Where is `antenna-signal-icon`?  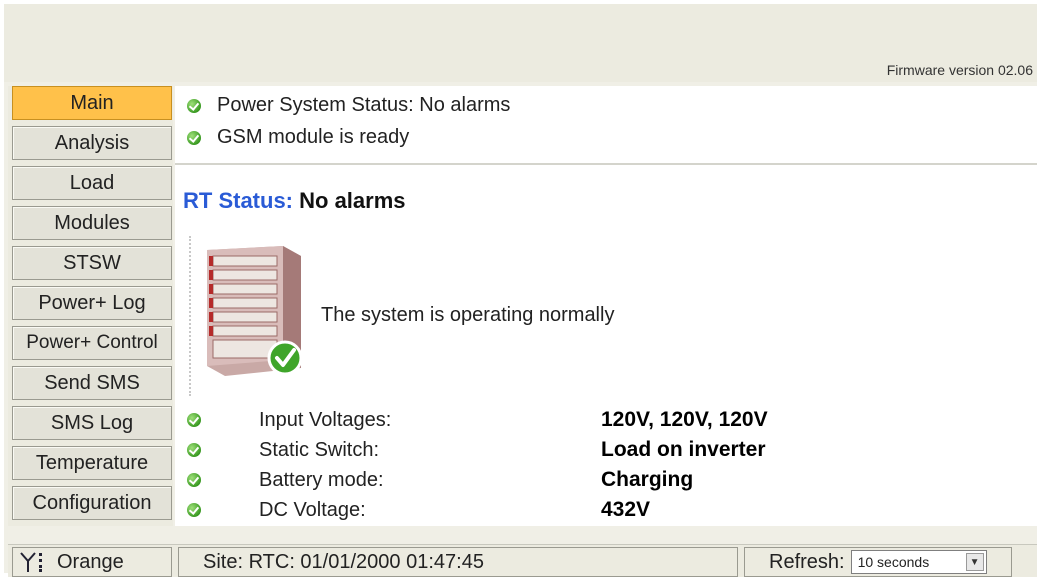
antenna-signal-icon is located at coordinates (31, 562).